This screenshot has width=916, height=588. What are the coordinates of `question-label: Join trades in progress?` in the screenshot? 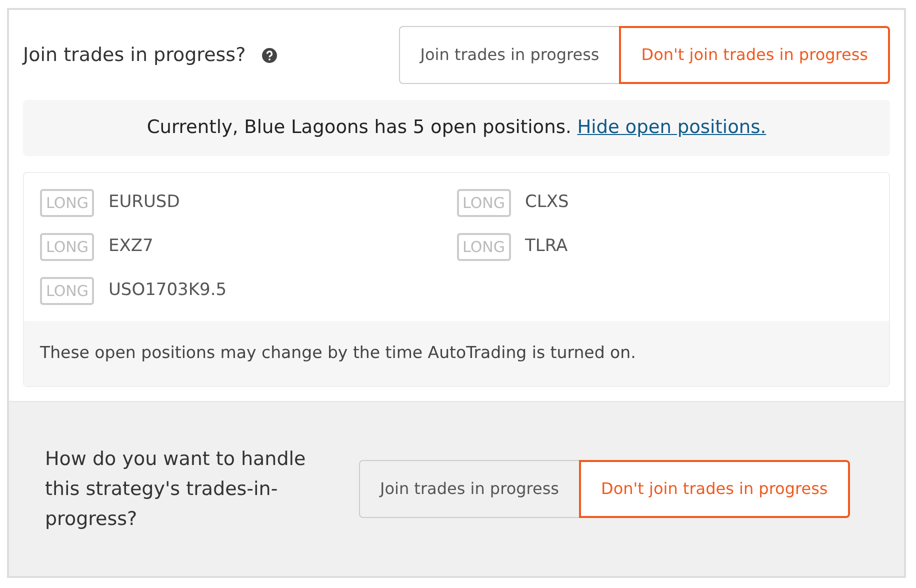 It's located at (134, 55).